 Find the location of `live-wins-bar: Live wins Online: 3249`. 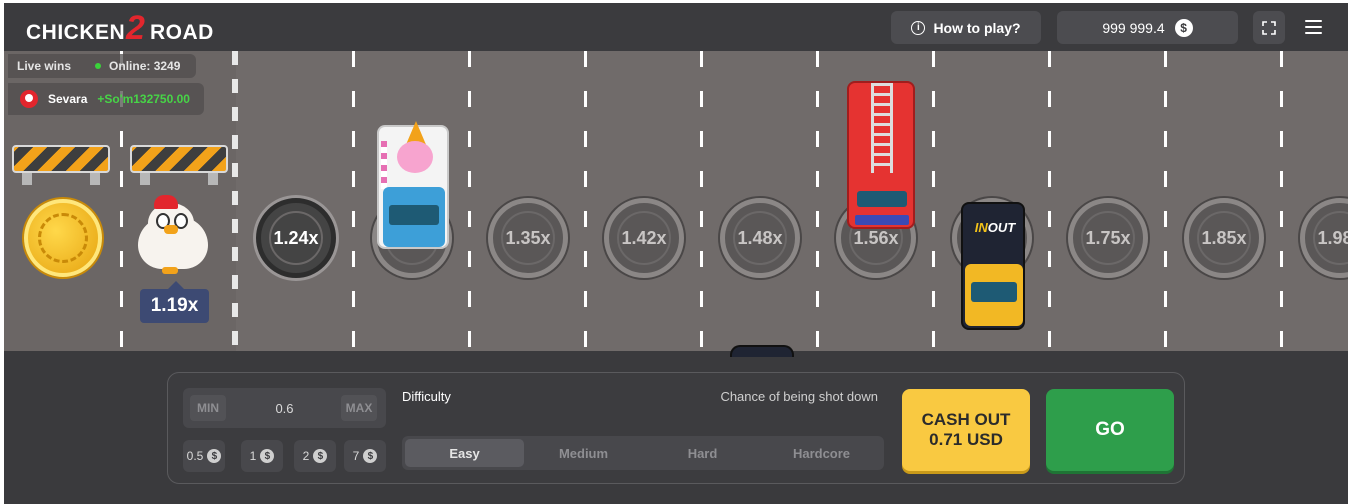

live-wins-bar: Live wins Online: 3249 is located at coordinates (102, 66).